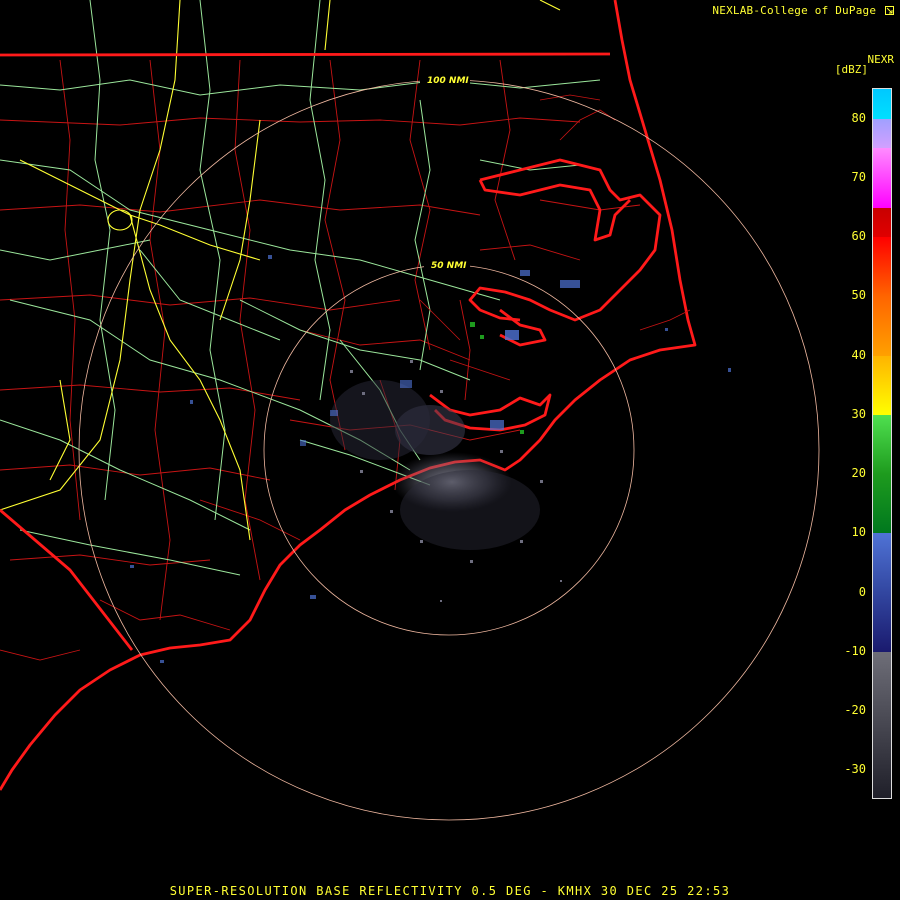 This screenshot has width=900, height=900. What do you see at coordinates (862, 591) in the screenshot?
I see `colorbar-tick-label: 0` at bounding box center [862, 591].